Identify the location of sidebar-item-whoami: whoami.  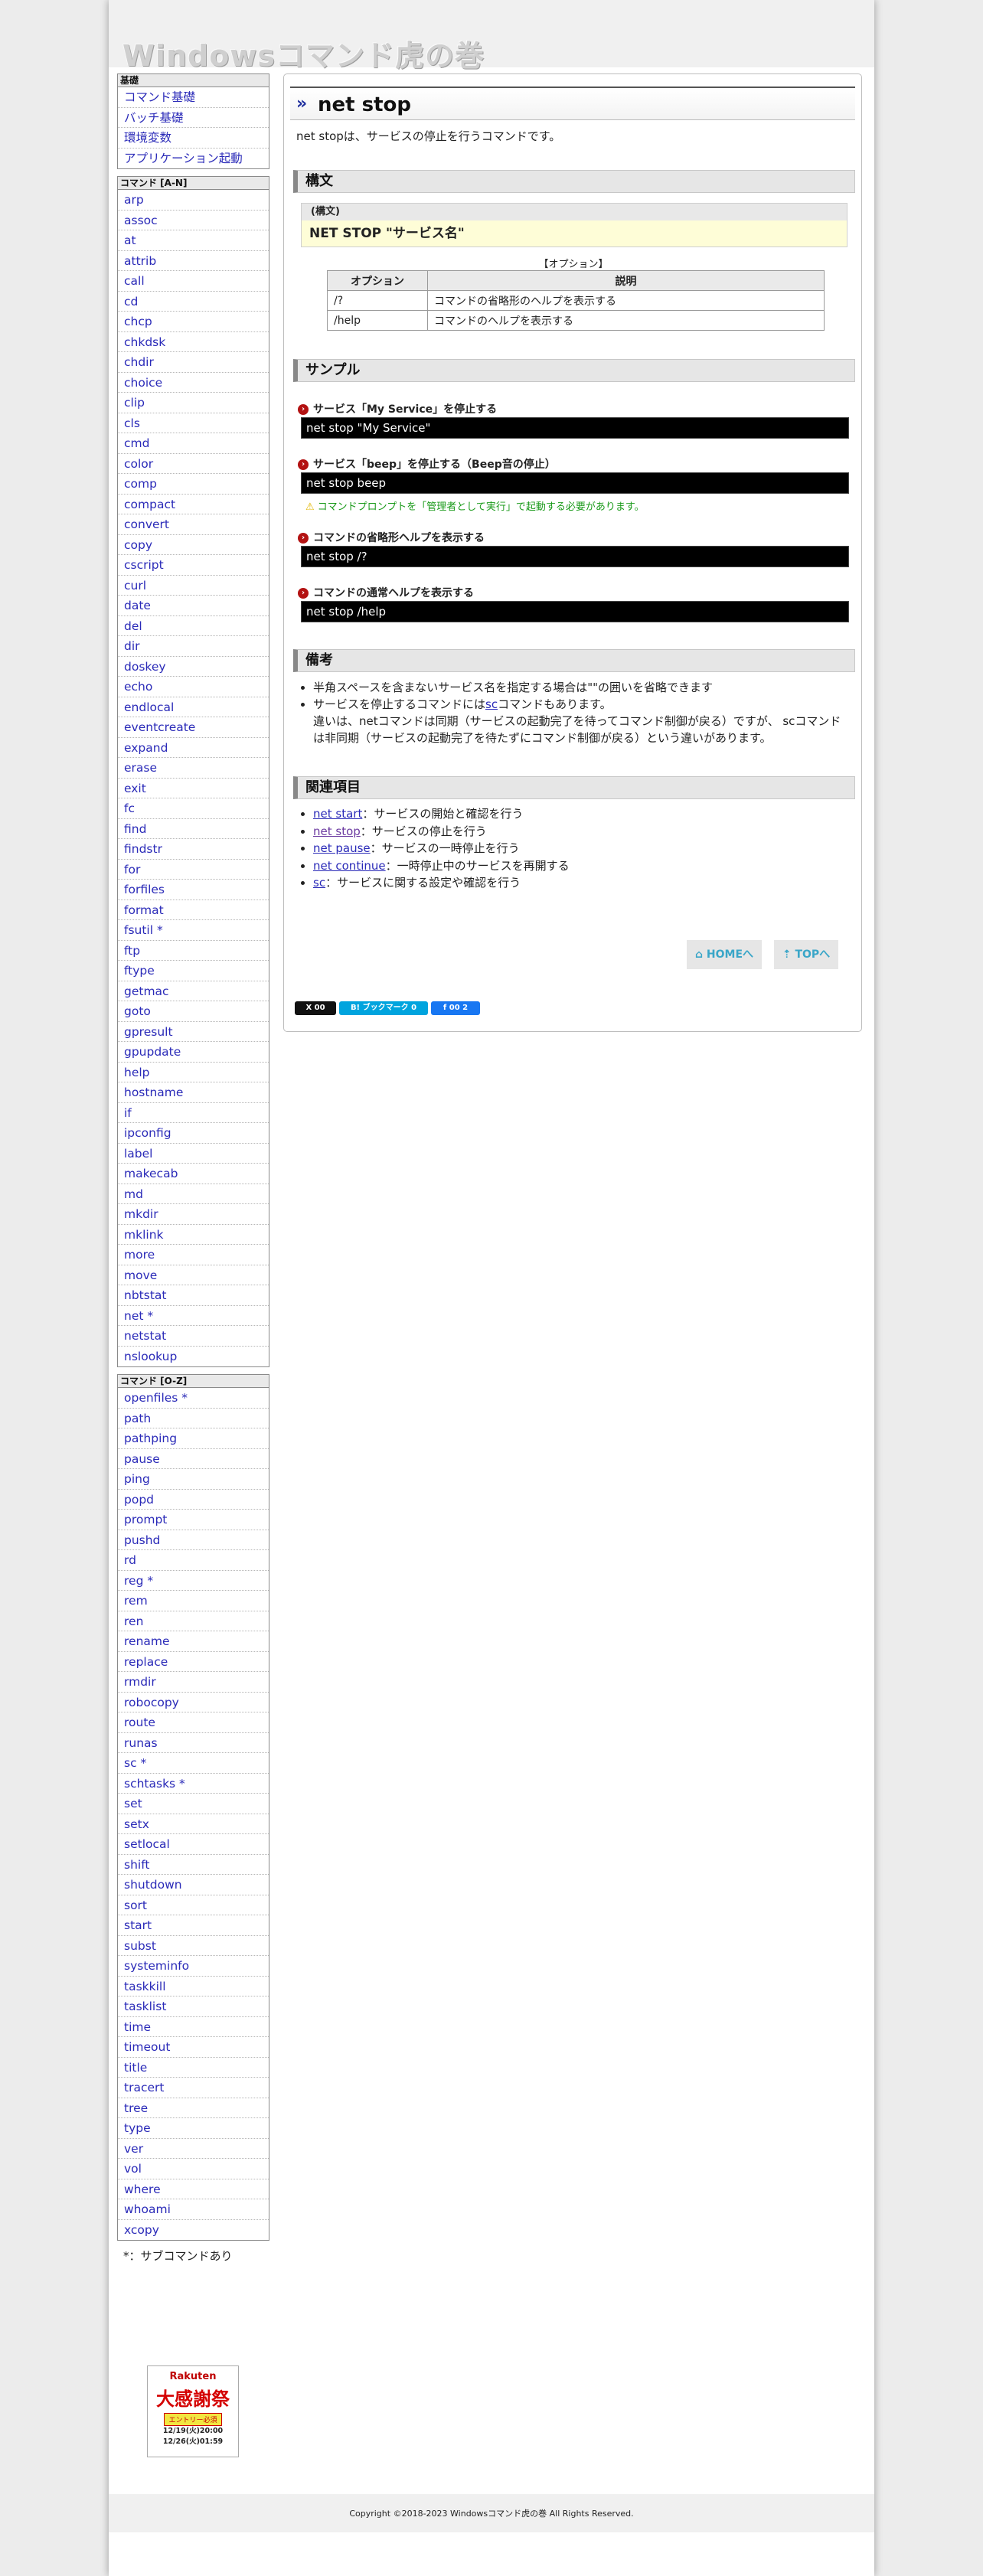
(193, 2209).